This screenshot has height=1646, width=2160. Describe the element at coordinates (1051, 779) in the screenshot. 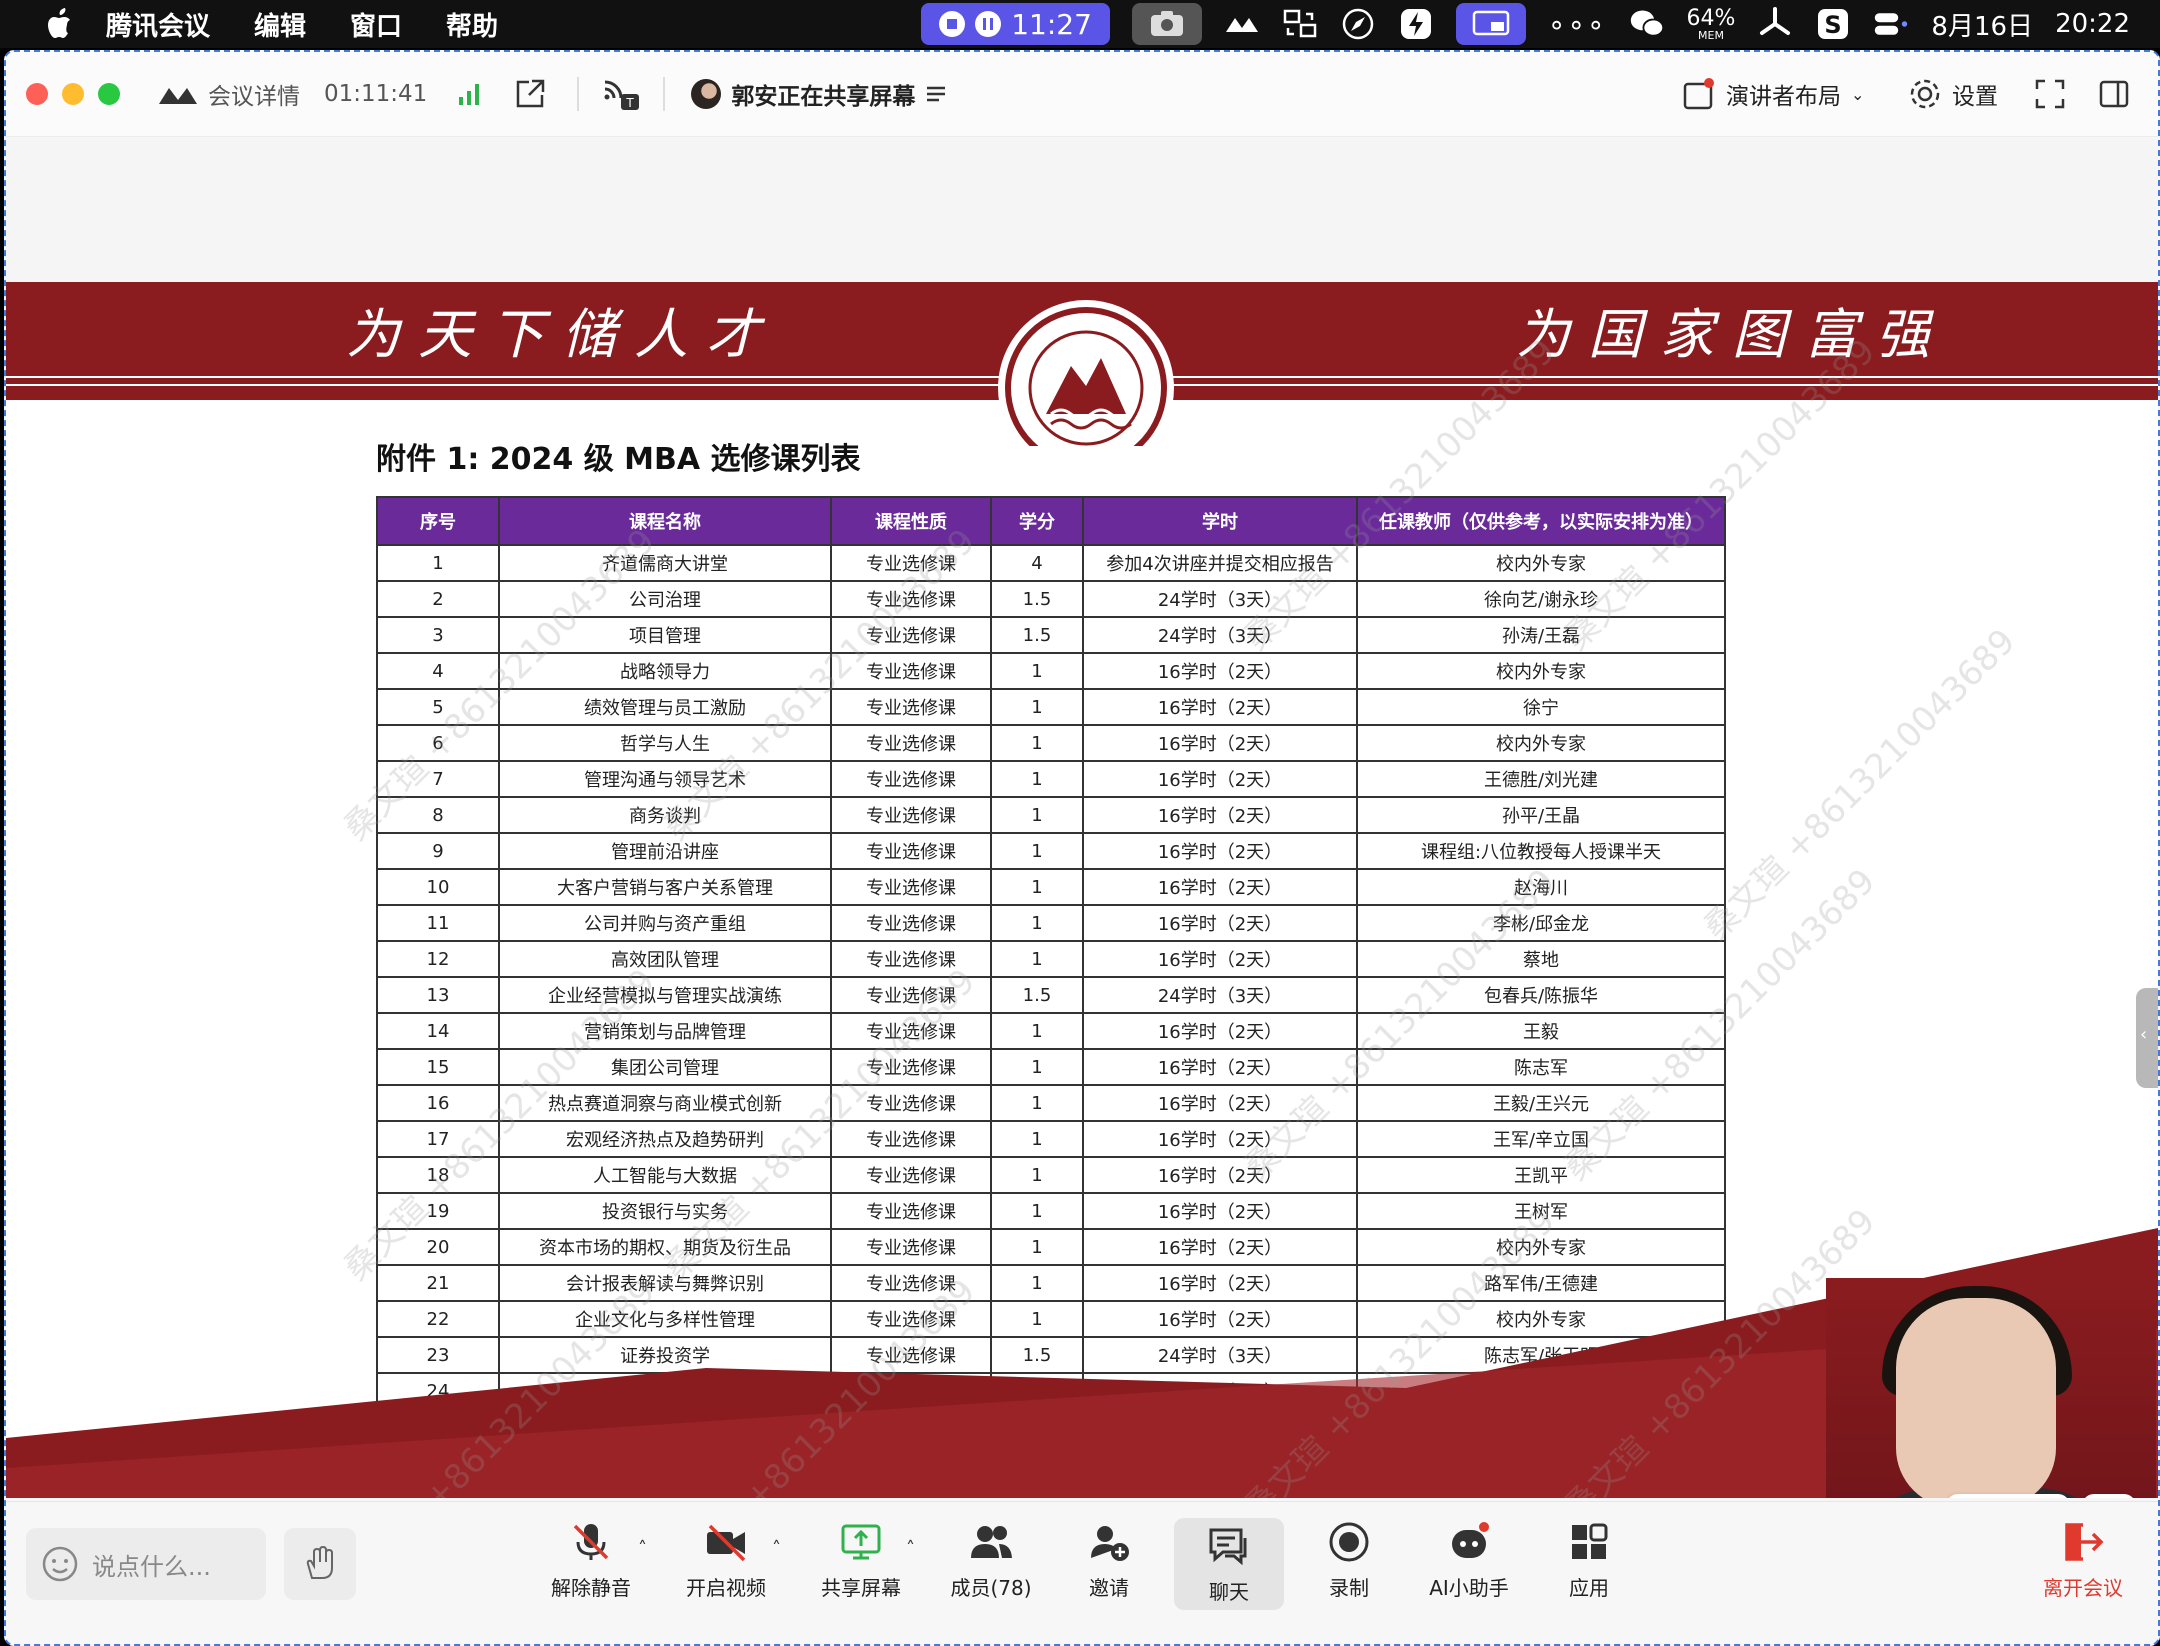

I see `table-row: 7 管理沟通与领导艺术 专业选修课 1 16学时（2天） 王德胜/刘光建` at that location.